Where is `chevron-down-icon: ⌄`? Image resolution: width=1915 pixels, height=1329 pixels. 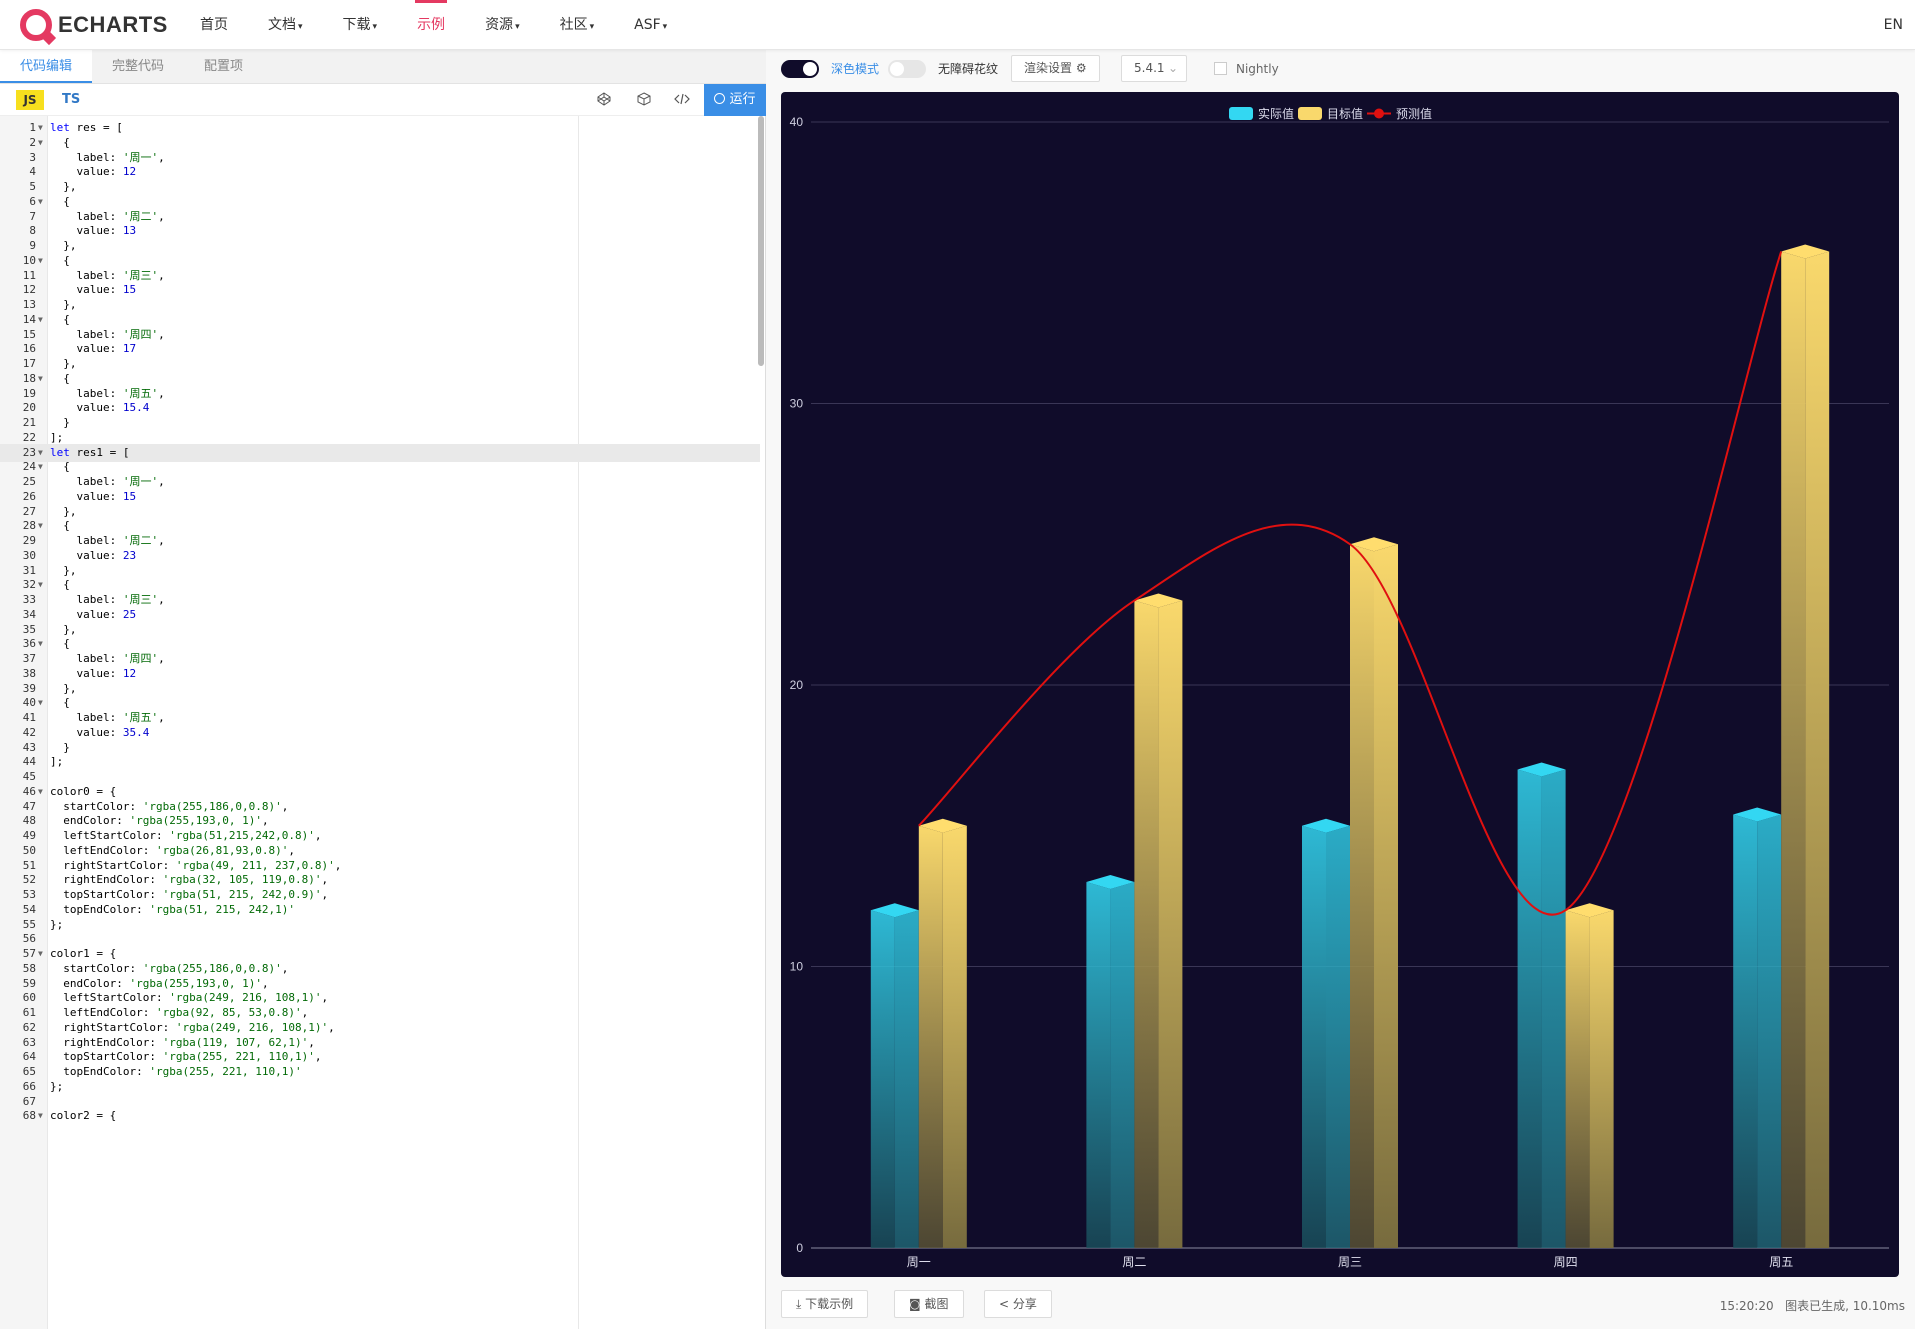
chevron-down-icon: ⌄ is located at coordinates (1172, 68).